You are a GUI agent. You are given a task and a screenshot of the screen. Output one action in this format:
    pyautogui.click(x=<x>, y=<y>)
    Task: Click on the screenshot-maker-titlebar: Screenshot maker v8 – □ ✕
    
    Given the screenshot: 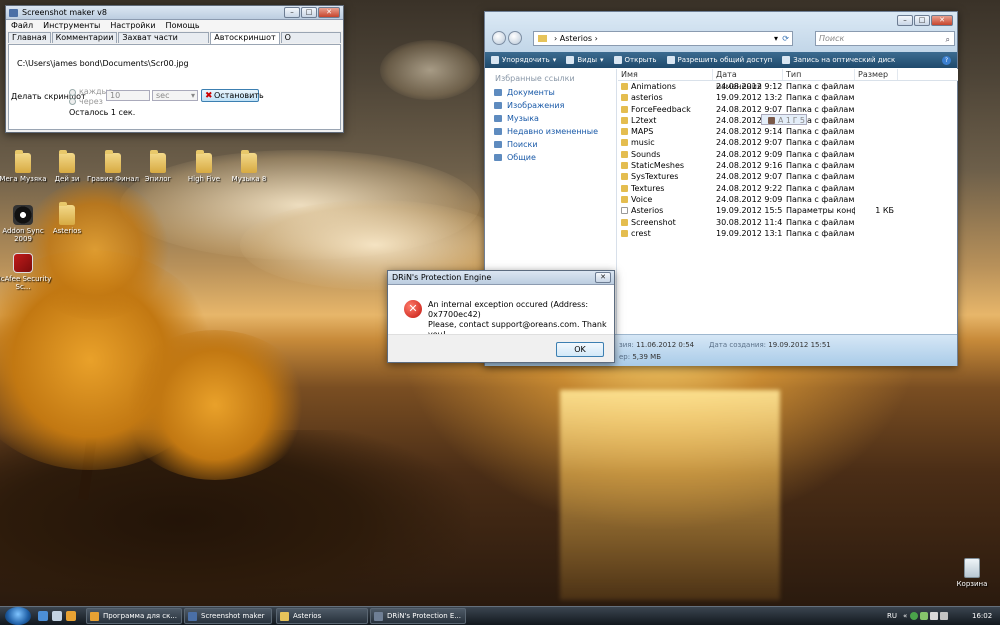 What is the action you would take?
    pyautogui.click(x=174, y=13)
    